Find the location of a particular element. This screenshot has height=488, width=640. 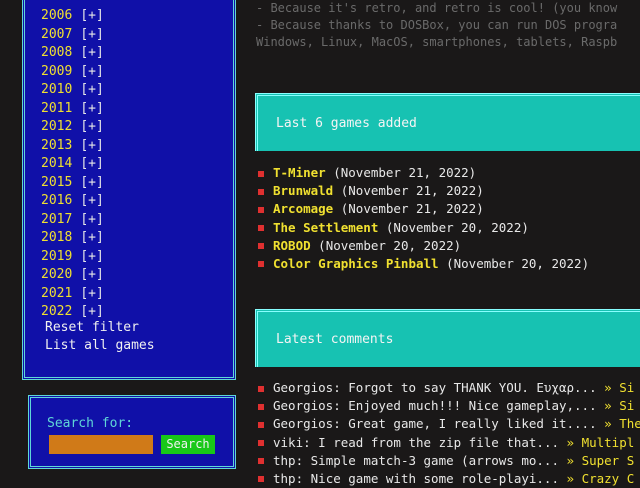

year-filter-item: 2019 [+] is located at coordinates (72, 257).